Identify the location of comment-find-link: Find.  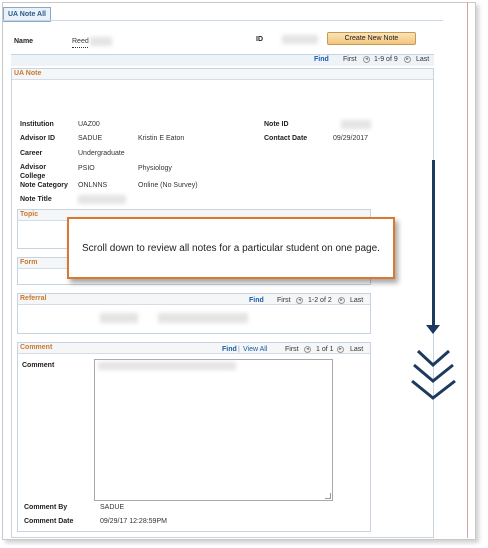
(229, 349).